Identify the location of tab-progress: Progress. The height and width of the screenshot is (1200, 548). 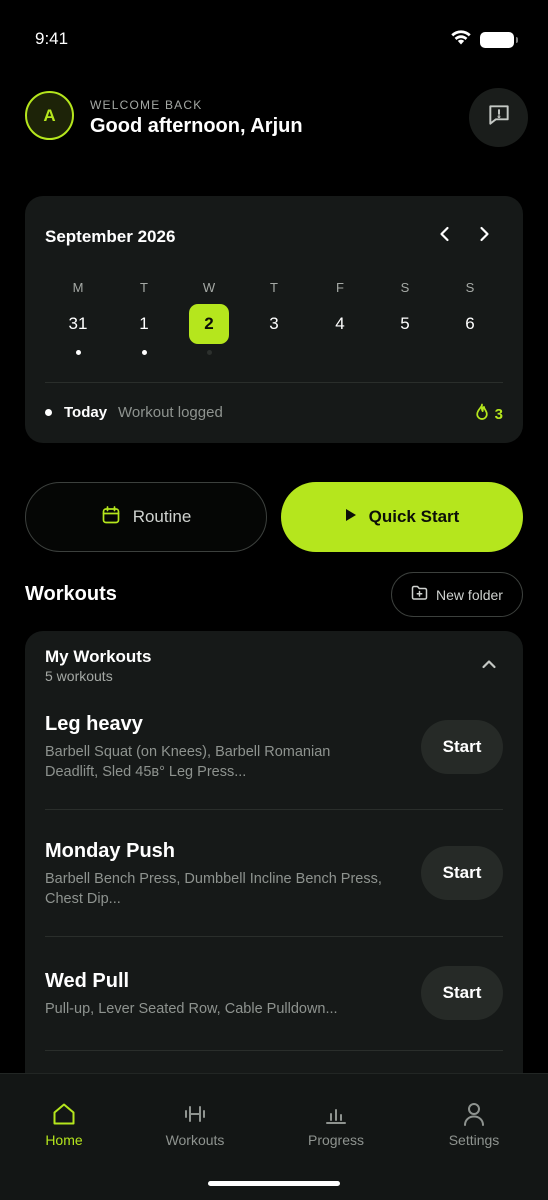
(336, 1124).